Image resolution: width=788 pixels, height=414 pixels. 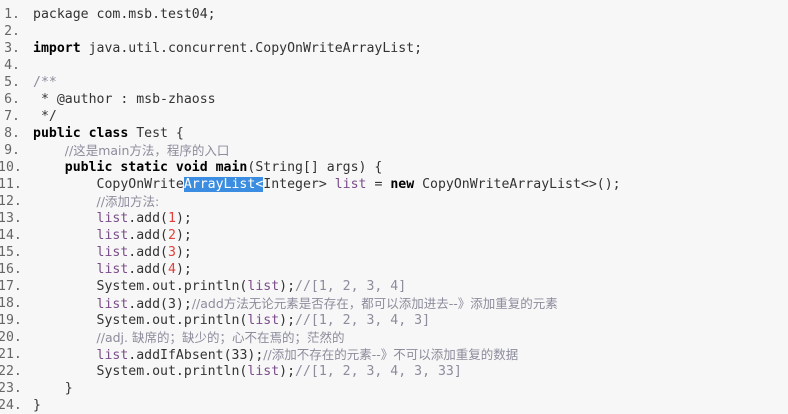 What do you see at coordinates (394, 14) in the screenshot?
I see `code-line: 1. package com.msb.test04;` at bounding box center [394, 14].